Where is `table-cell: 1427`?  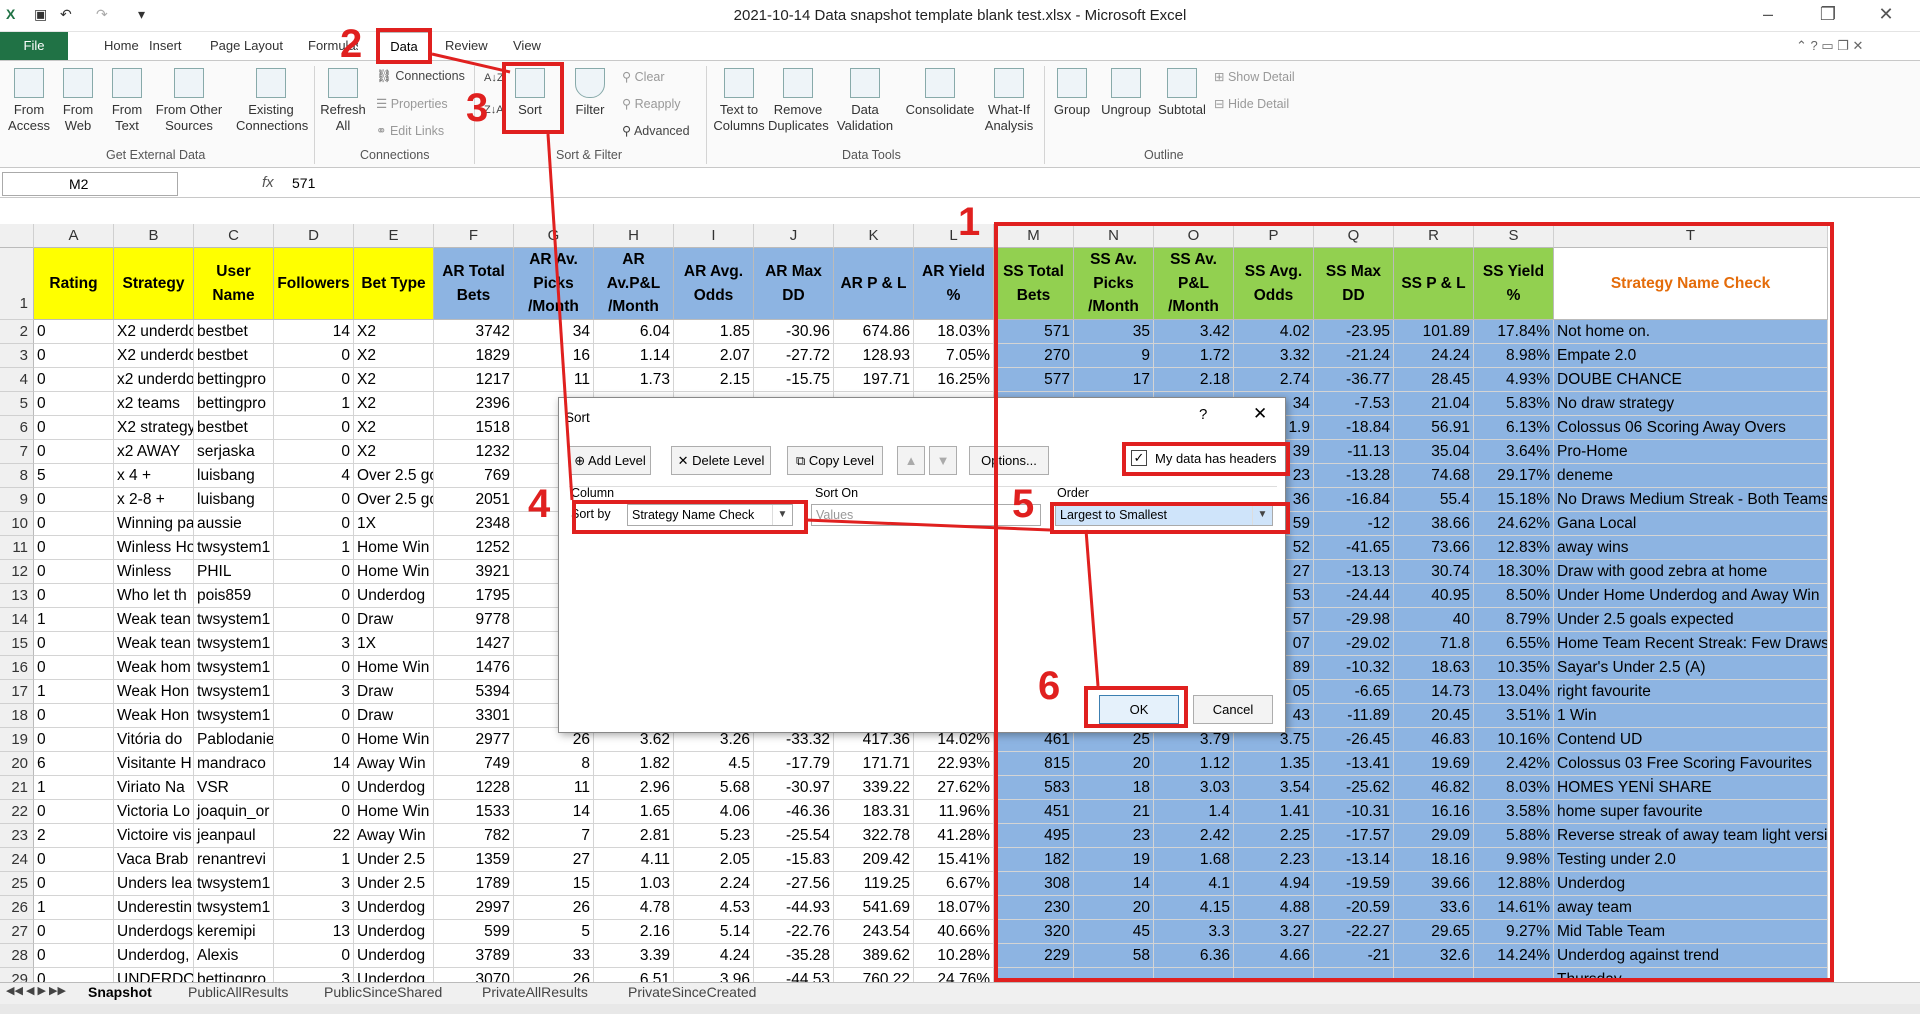
table-cell: 1427 is located at coordinates (474, 644).